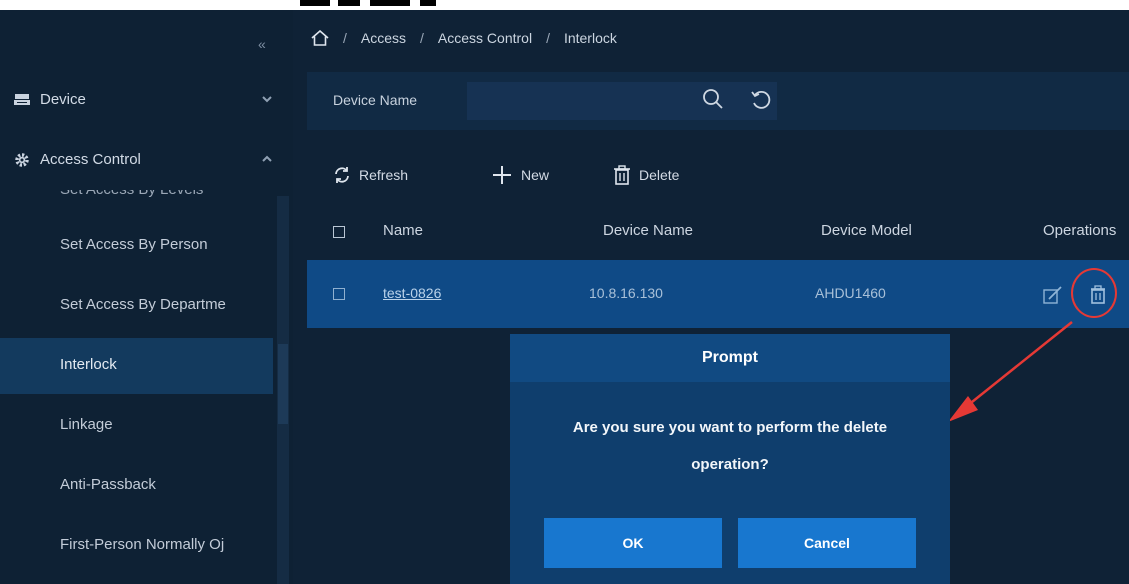 Image resolution: width=1129 pixels, height=584 pixels. I want to click on sidebar-item-set-access-by-levels: Set Access By Levels, so click(146, 197).